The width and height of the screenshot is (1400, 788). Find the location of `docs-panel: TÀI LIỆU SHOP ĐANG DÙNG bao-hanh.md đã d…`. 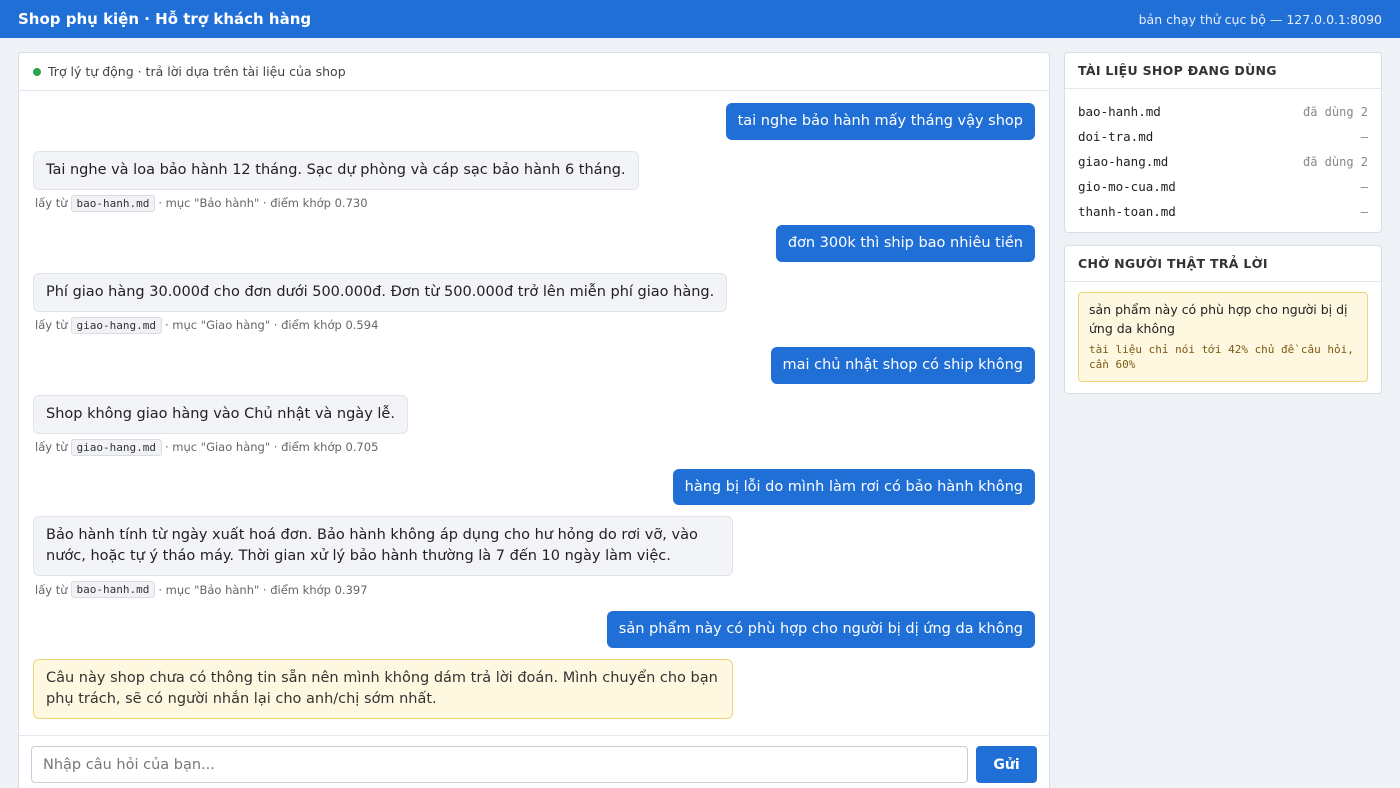

docs-panel: TÀI LIỆU SHOP ĐANG DÙNG bao-hanh.md đã d… is located at coordinates (1223, 142).